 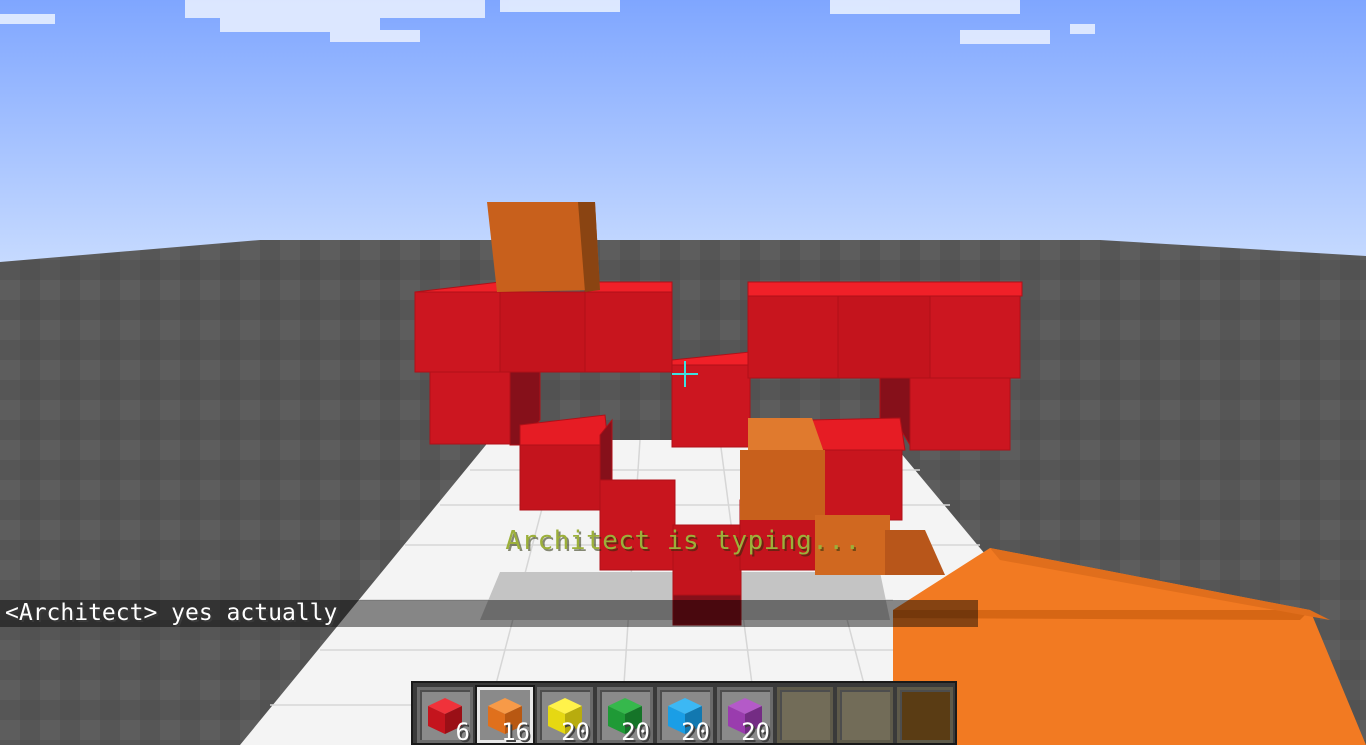 What do you see at coordinates (515, 732) in the screenshot?
I see `item-count: 16` at bounding box center [515, 732].